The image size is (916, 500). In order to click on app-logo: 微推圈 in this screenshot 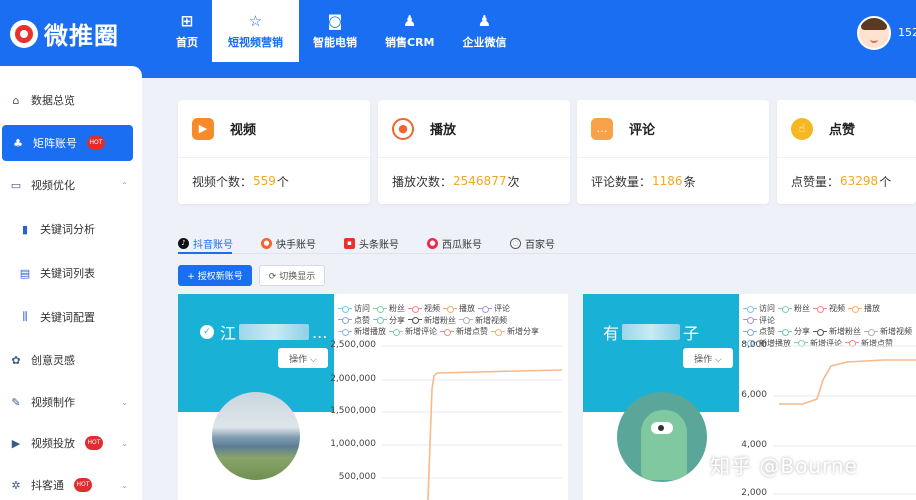, I will do `click(64, 33)`.